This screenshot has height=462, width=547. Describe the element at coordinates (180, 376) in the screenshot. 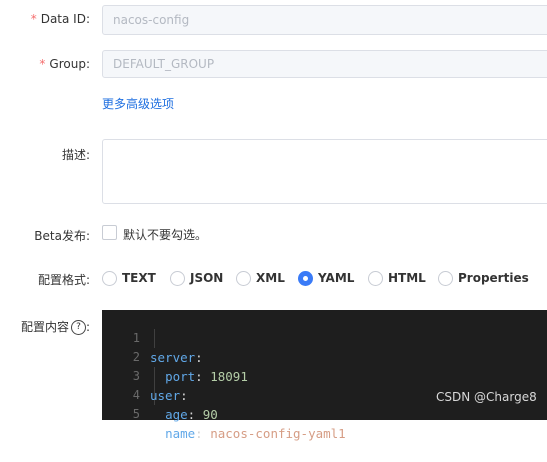

I see `yaml-key: port` at that location.